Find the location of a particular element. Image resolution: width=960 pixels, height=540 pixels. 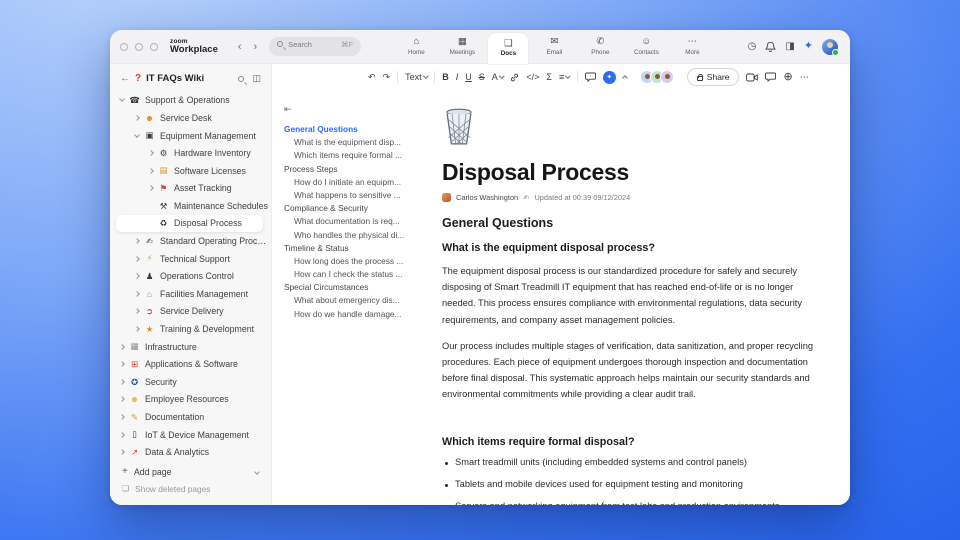

chat-icon is located at coordinates (771, 77).